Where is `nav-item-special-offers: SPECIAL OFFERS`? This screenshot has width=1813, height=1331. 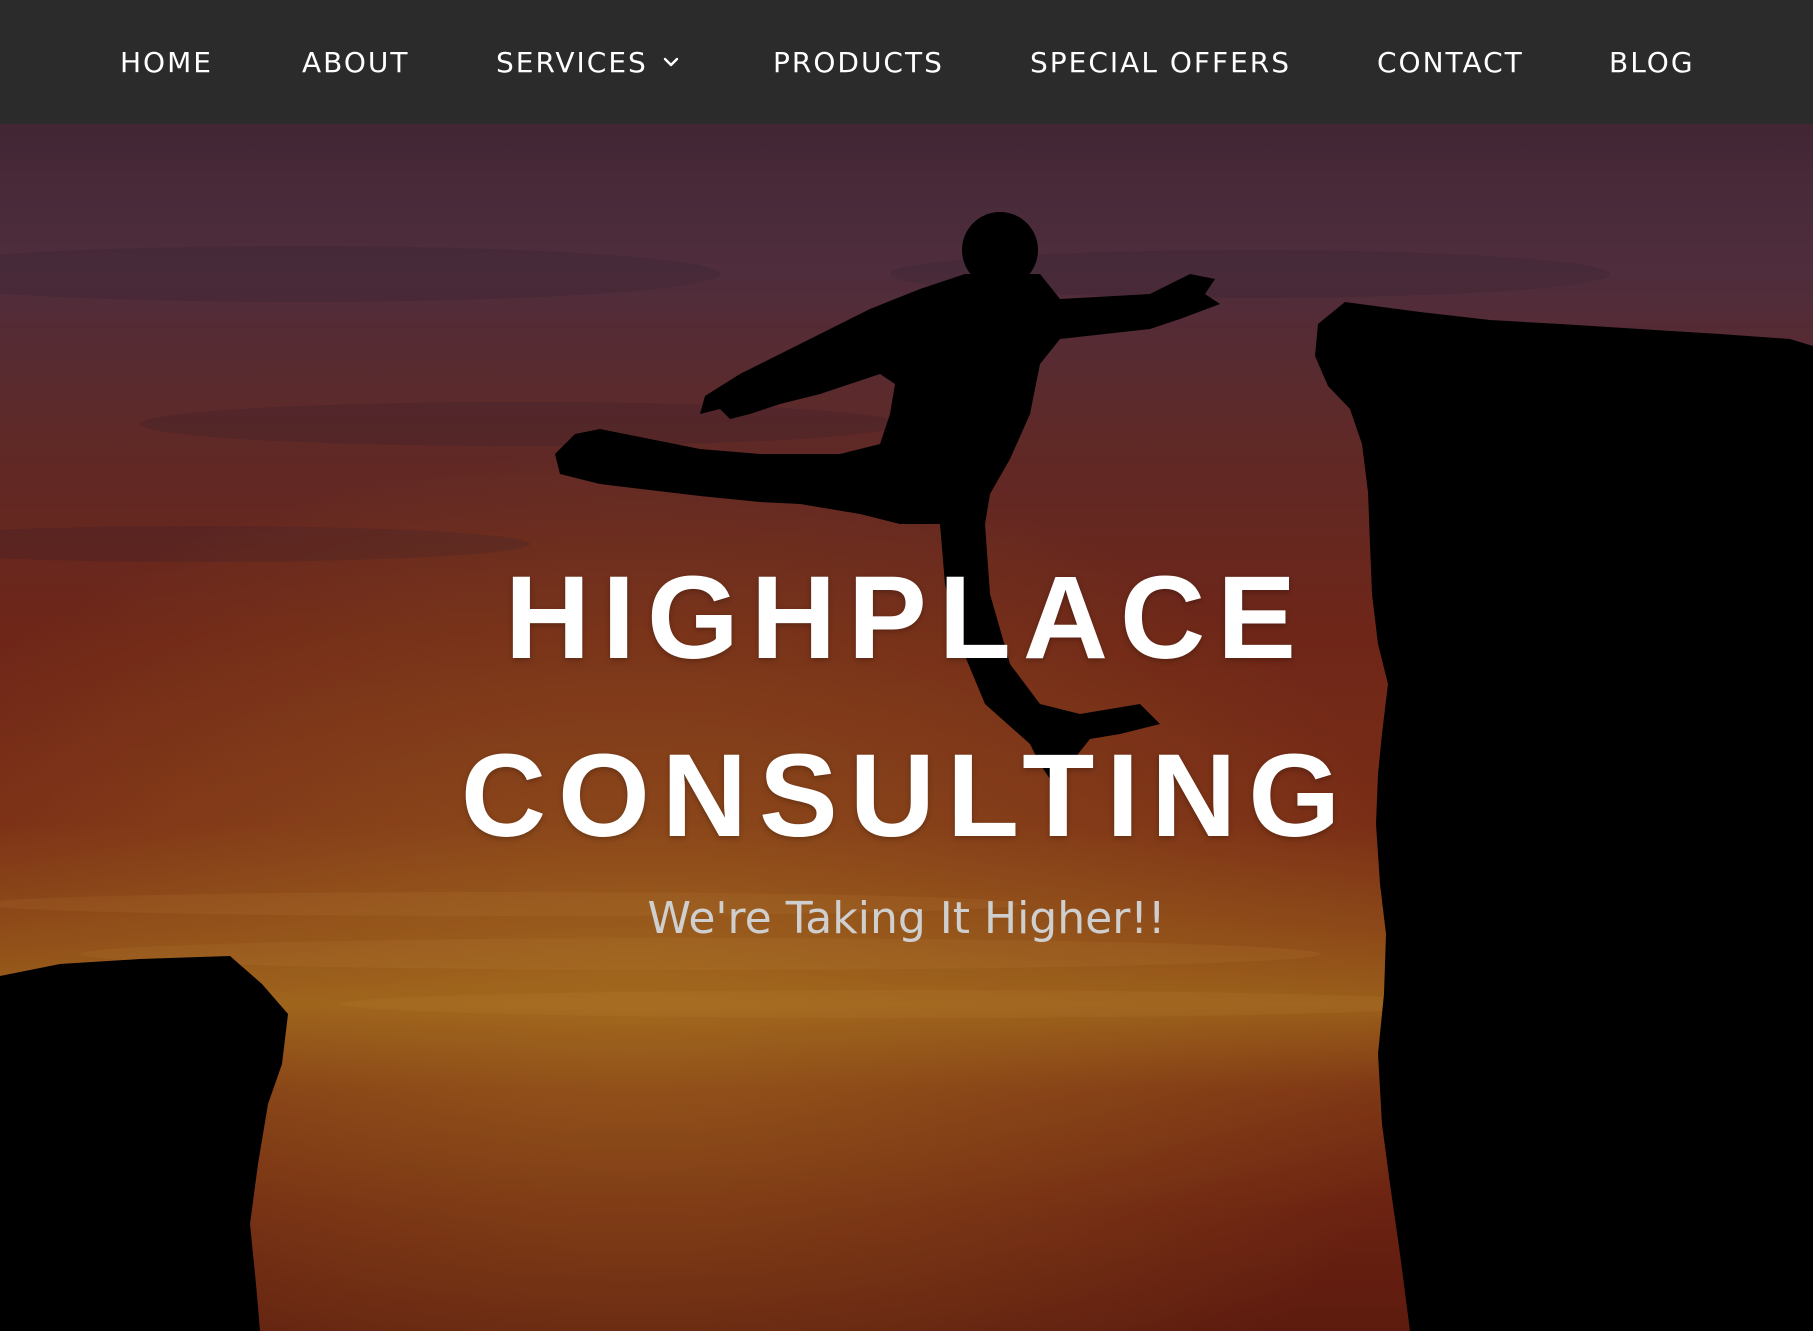
nav-item-special-offers: SPECIAL OFFERS is located at coordinates (1160, 62).